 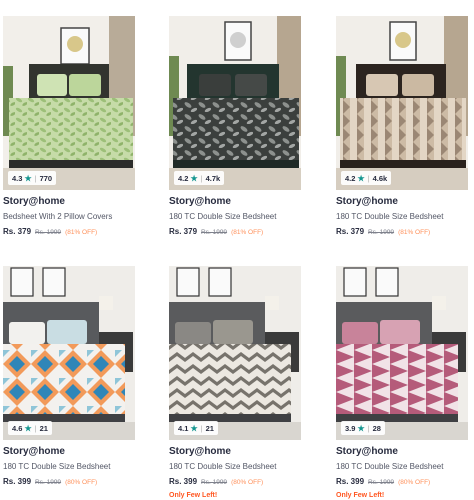 I want to click on rating-count: 4.6k, so click(x=380, y=178).